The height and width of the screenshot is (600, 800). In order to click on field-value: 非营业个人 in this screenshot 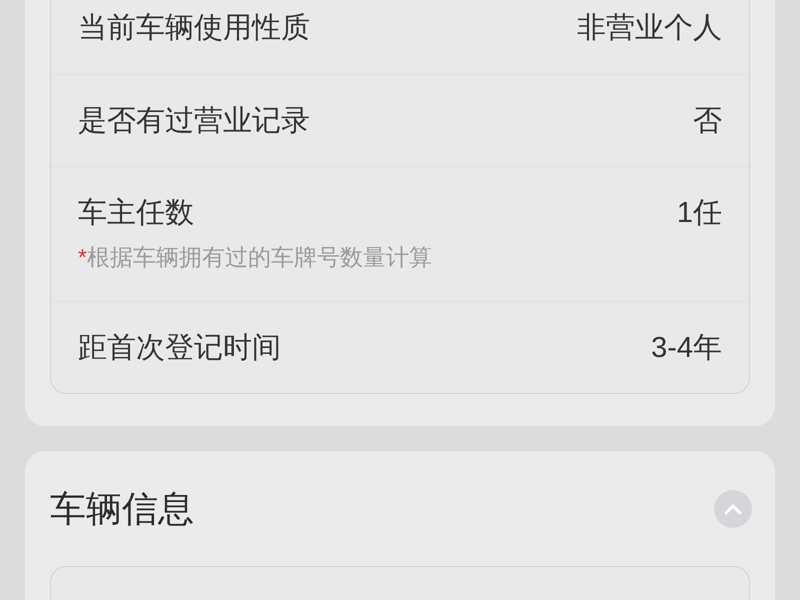, I will do `click(649, 28)`.